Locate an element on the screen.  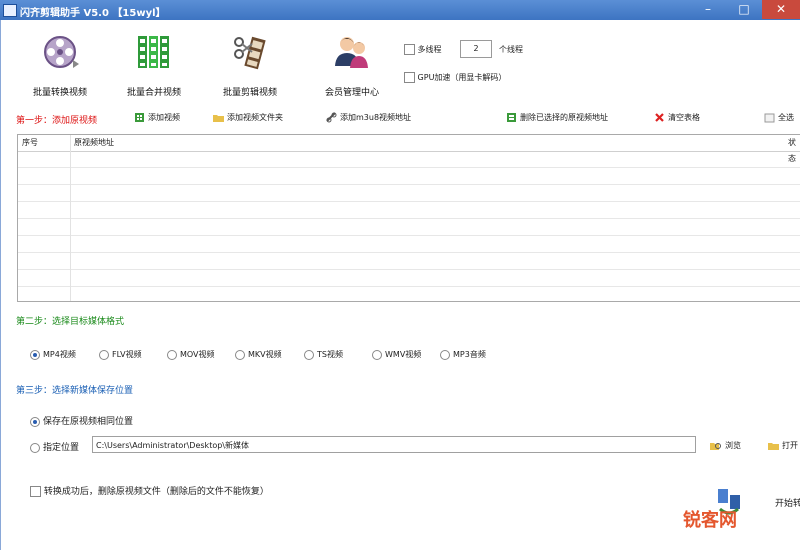
col-source-path: 原视频地址 is located at coordinates (94, 142).